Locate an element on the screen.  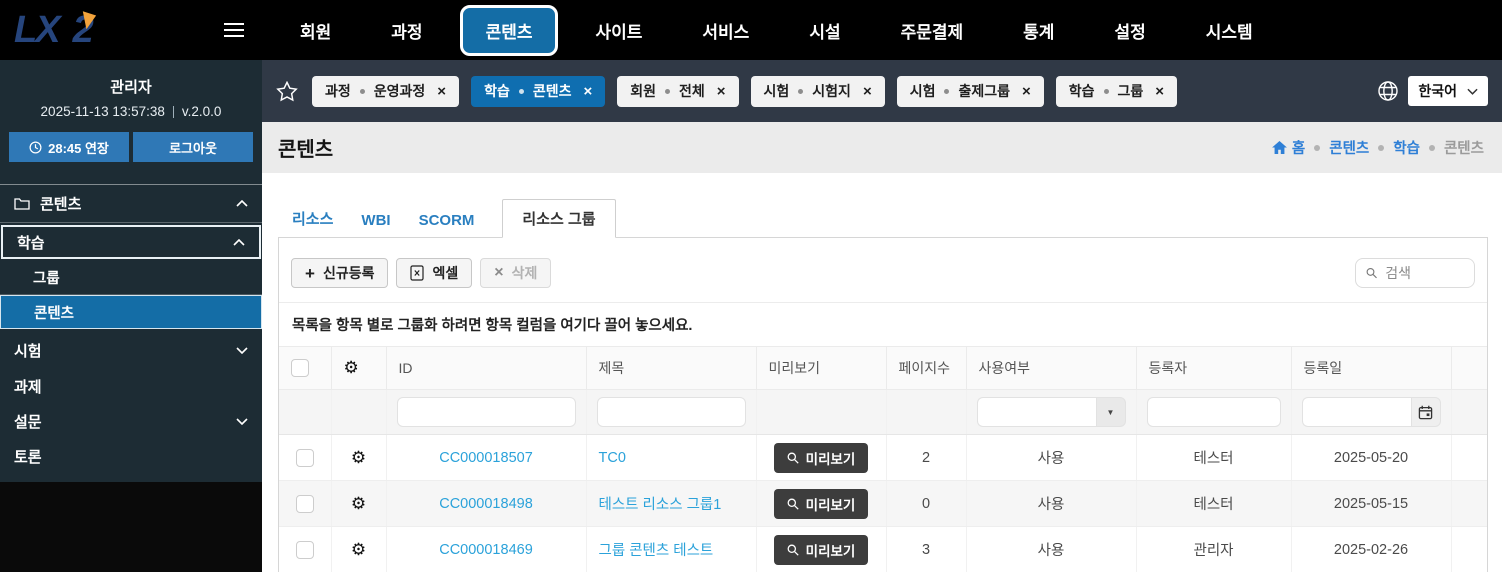
app-logo: LX 2 is located at coordinates (79, 30).